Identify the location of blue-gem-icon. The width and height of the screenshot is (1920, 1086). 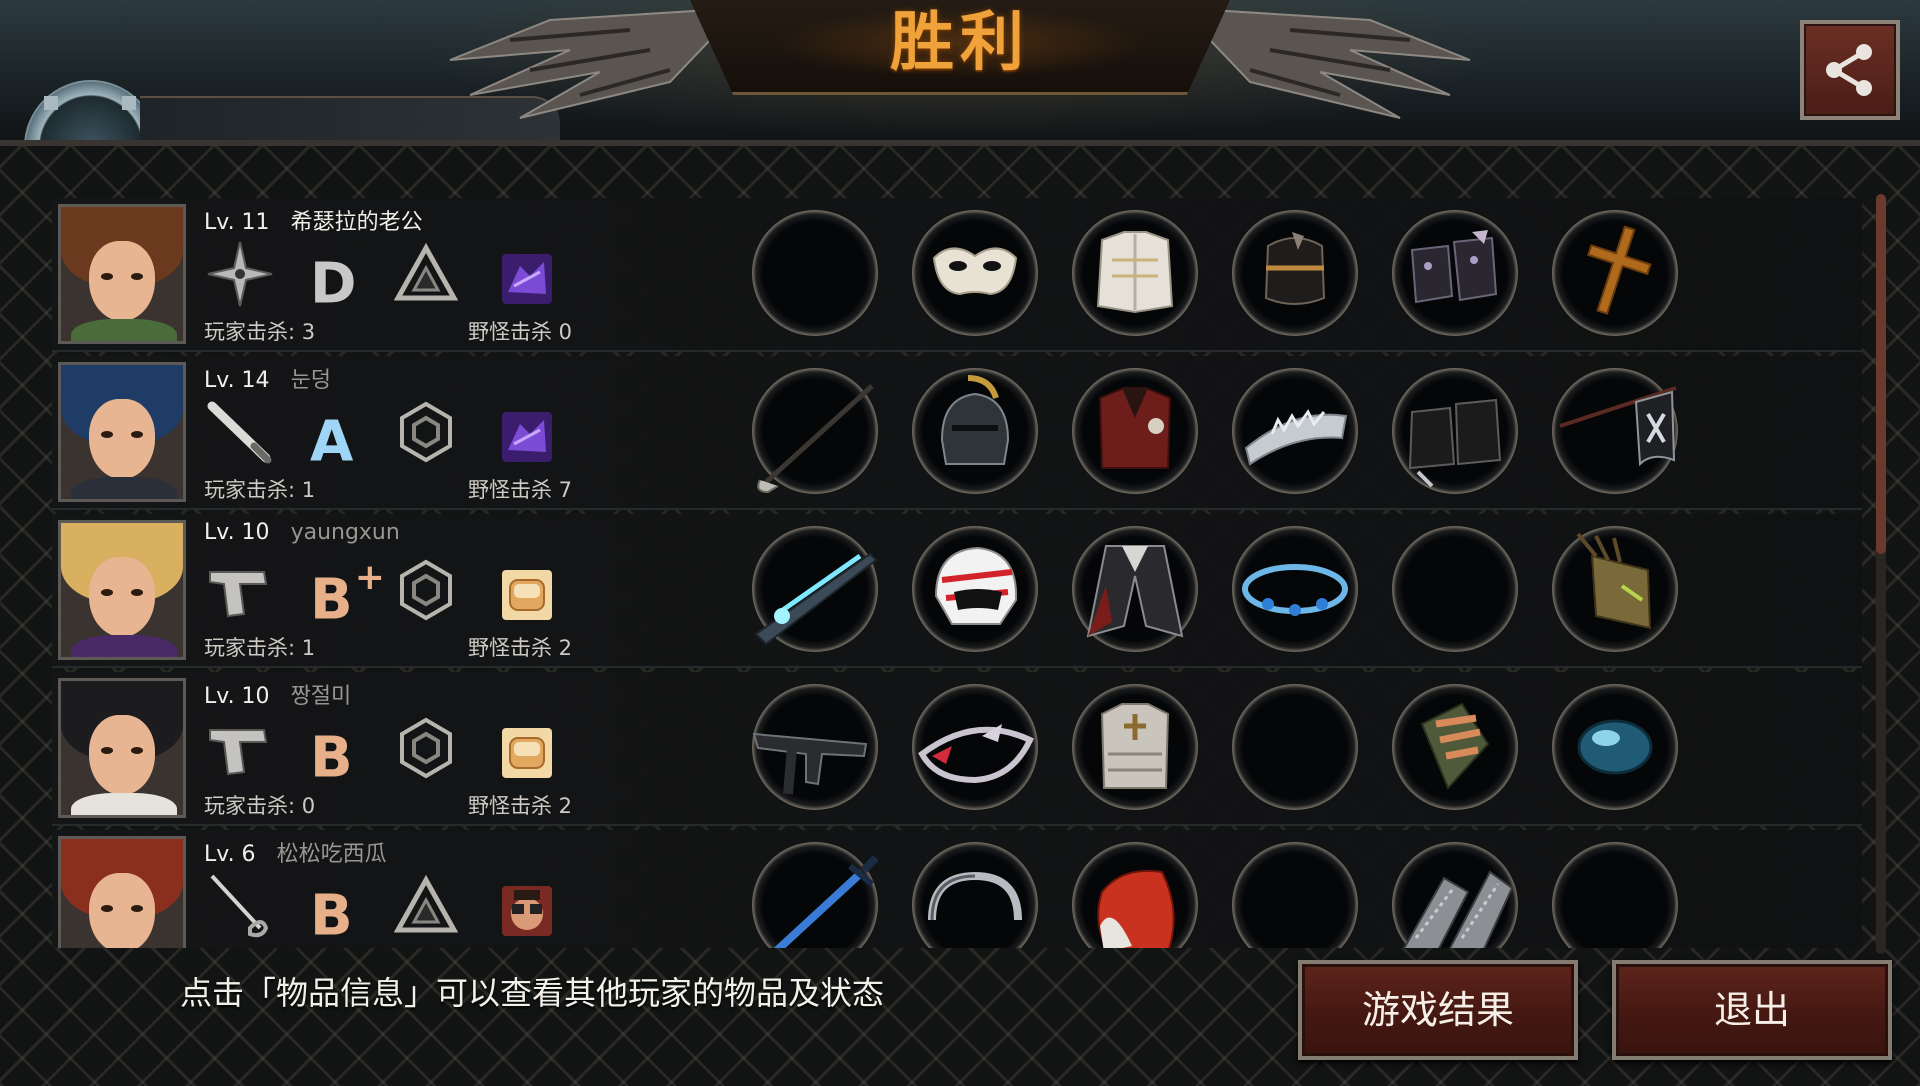
(1615, 747).